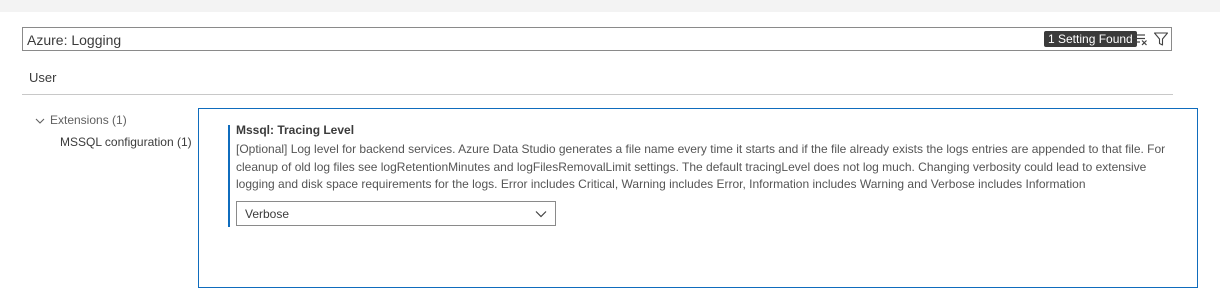 The image size is (1220, 288). What do you see at coordinates (1161, 39) in the screenshot?
I see `filter-icon` at bounding box center [1161, 39].